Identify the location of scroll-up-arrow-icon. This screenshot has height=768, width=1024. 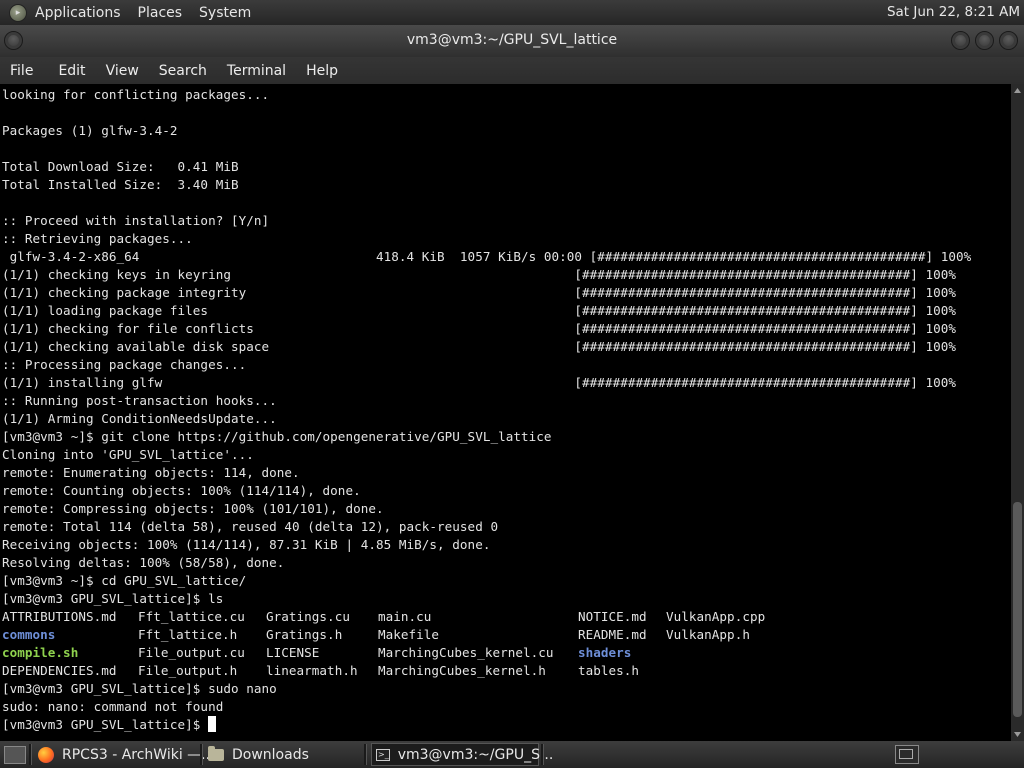
(1017, 90).